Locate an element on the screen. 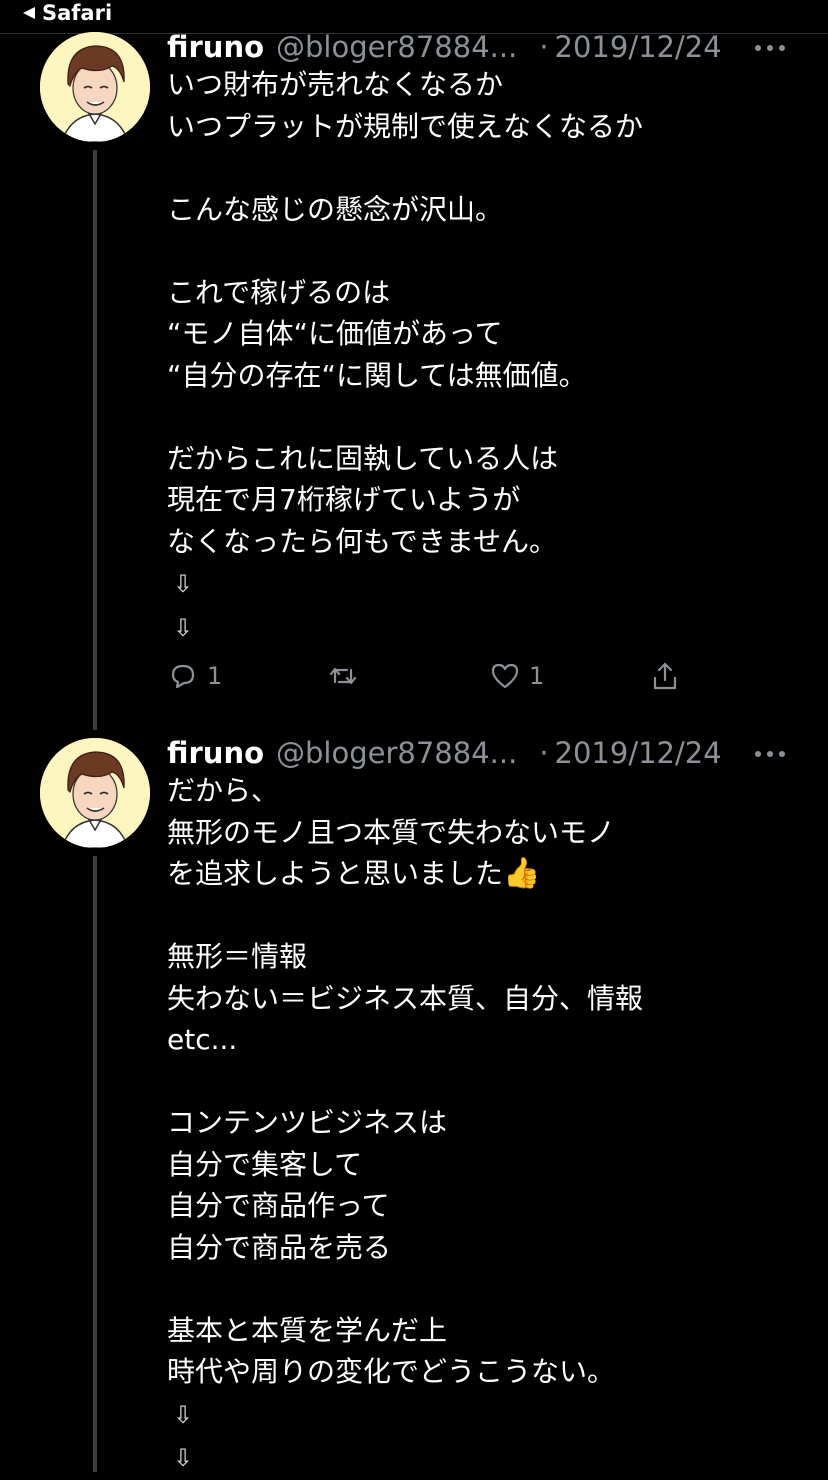  share-icon is located at coordinates (665, 676).